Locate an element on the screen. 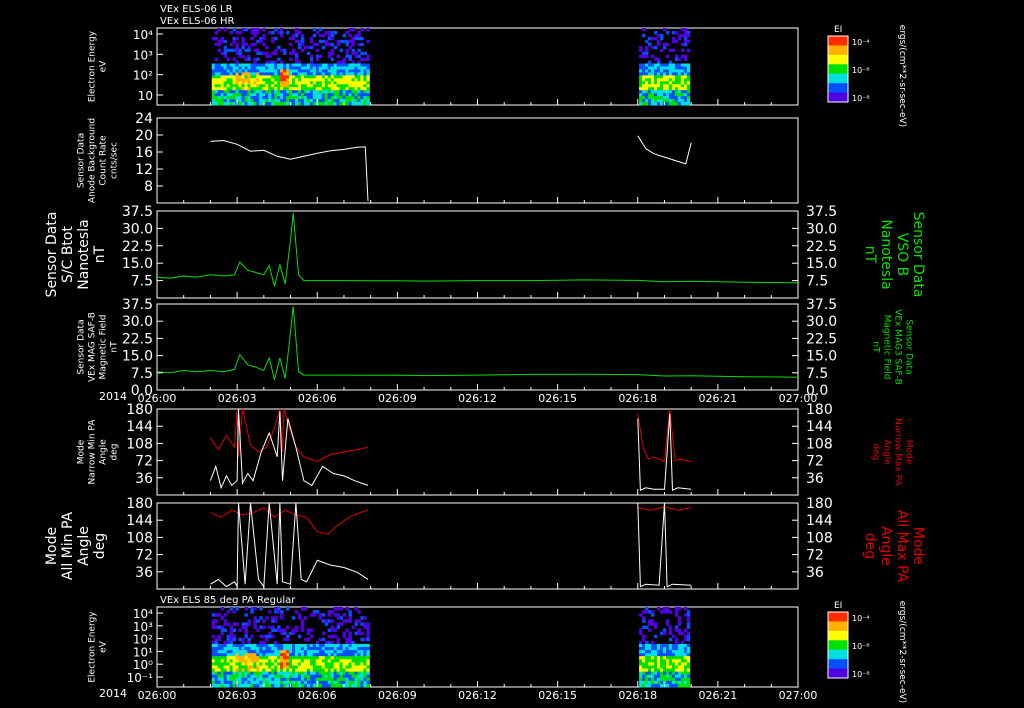  y-tick-label: 108 is located at coordinates (139, 444).